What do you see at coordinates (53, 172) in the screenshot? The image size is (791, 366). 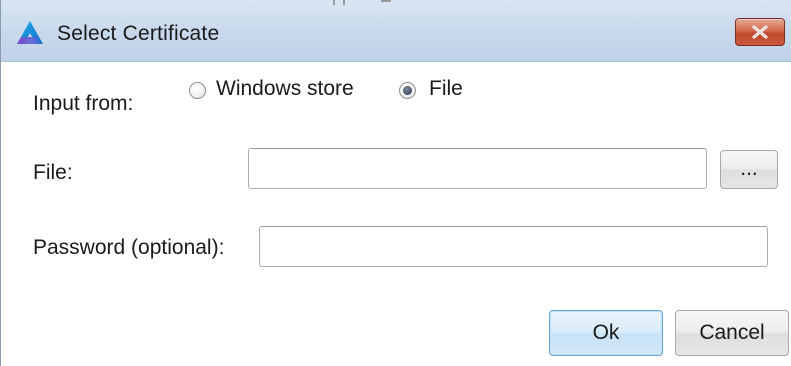 I see `file-label: File:` at bounding box center [53, 172].